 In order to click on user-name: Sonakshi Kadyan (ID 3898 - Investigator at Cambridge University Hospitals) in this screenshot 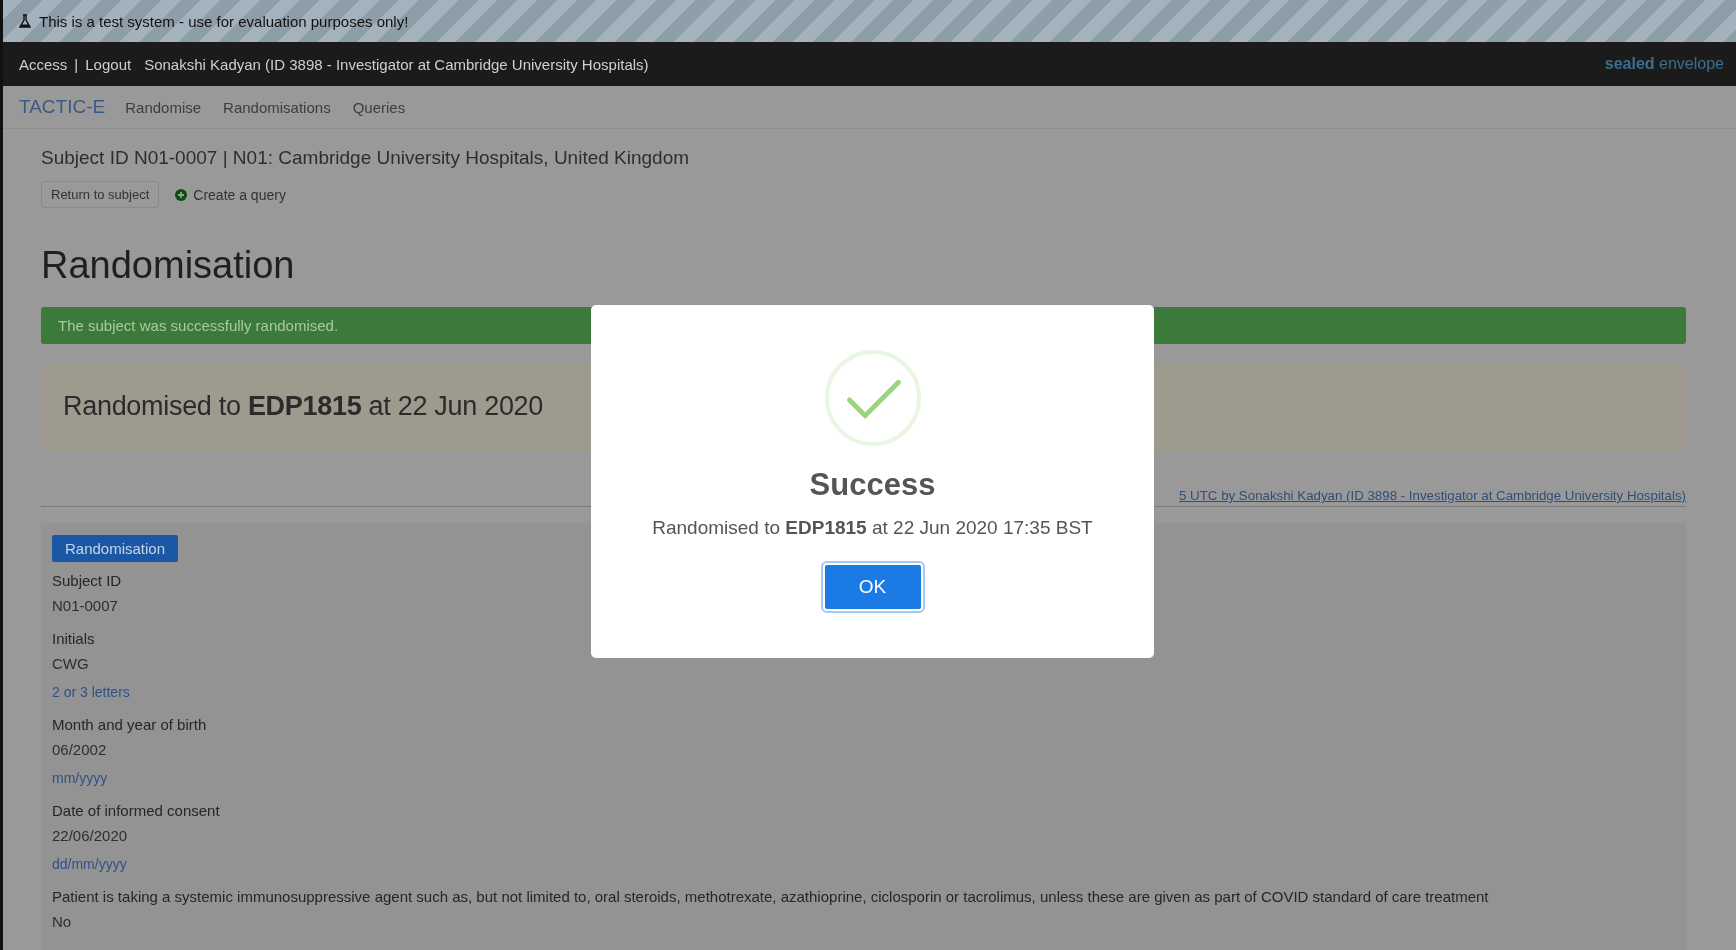, I will do `click(396, 64)`.